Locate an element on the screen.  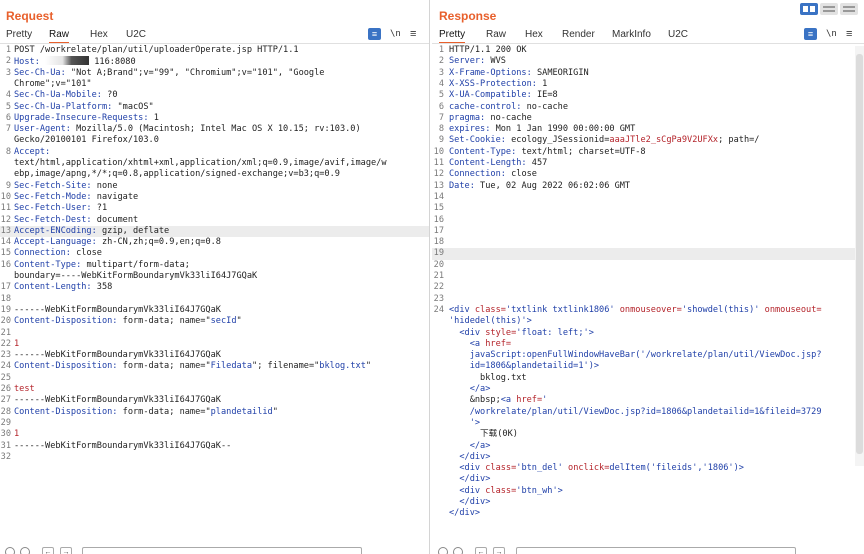
response-code-line: 6 cache-control: no-cache is located at coordinates (648, 107).